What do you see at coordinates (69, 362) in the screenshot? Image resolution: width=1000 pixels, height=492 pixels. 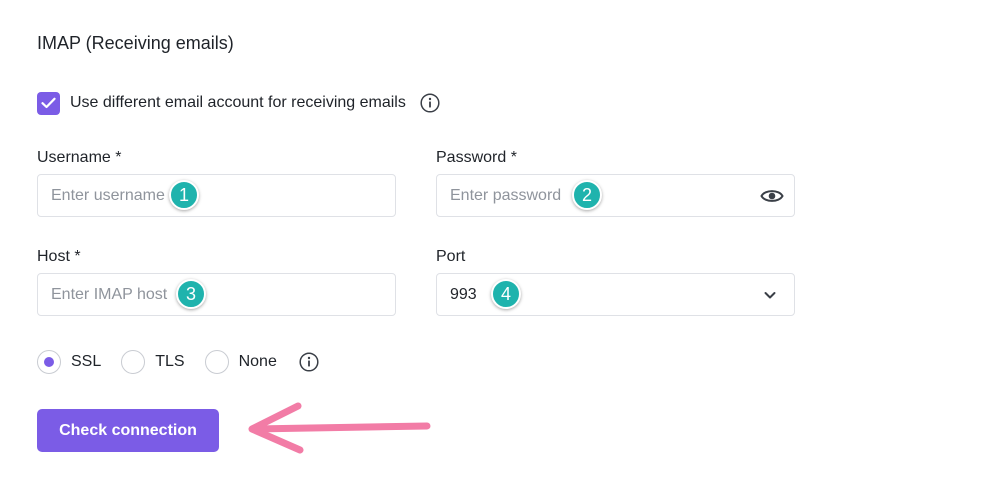 I see `radio-ssl: SSL` at bounding box center [69, 362].